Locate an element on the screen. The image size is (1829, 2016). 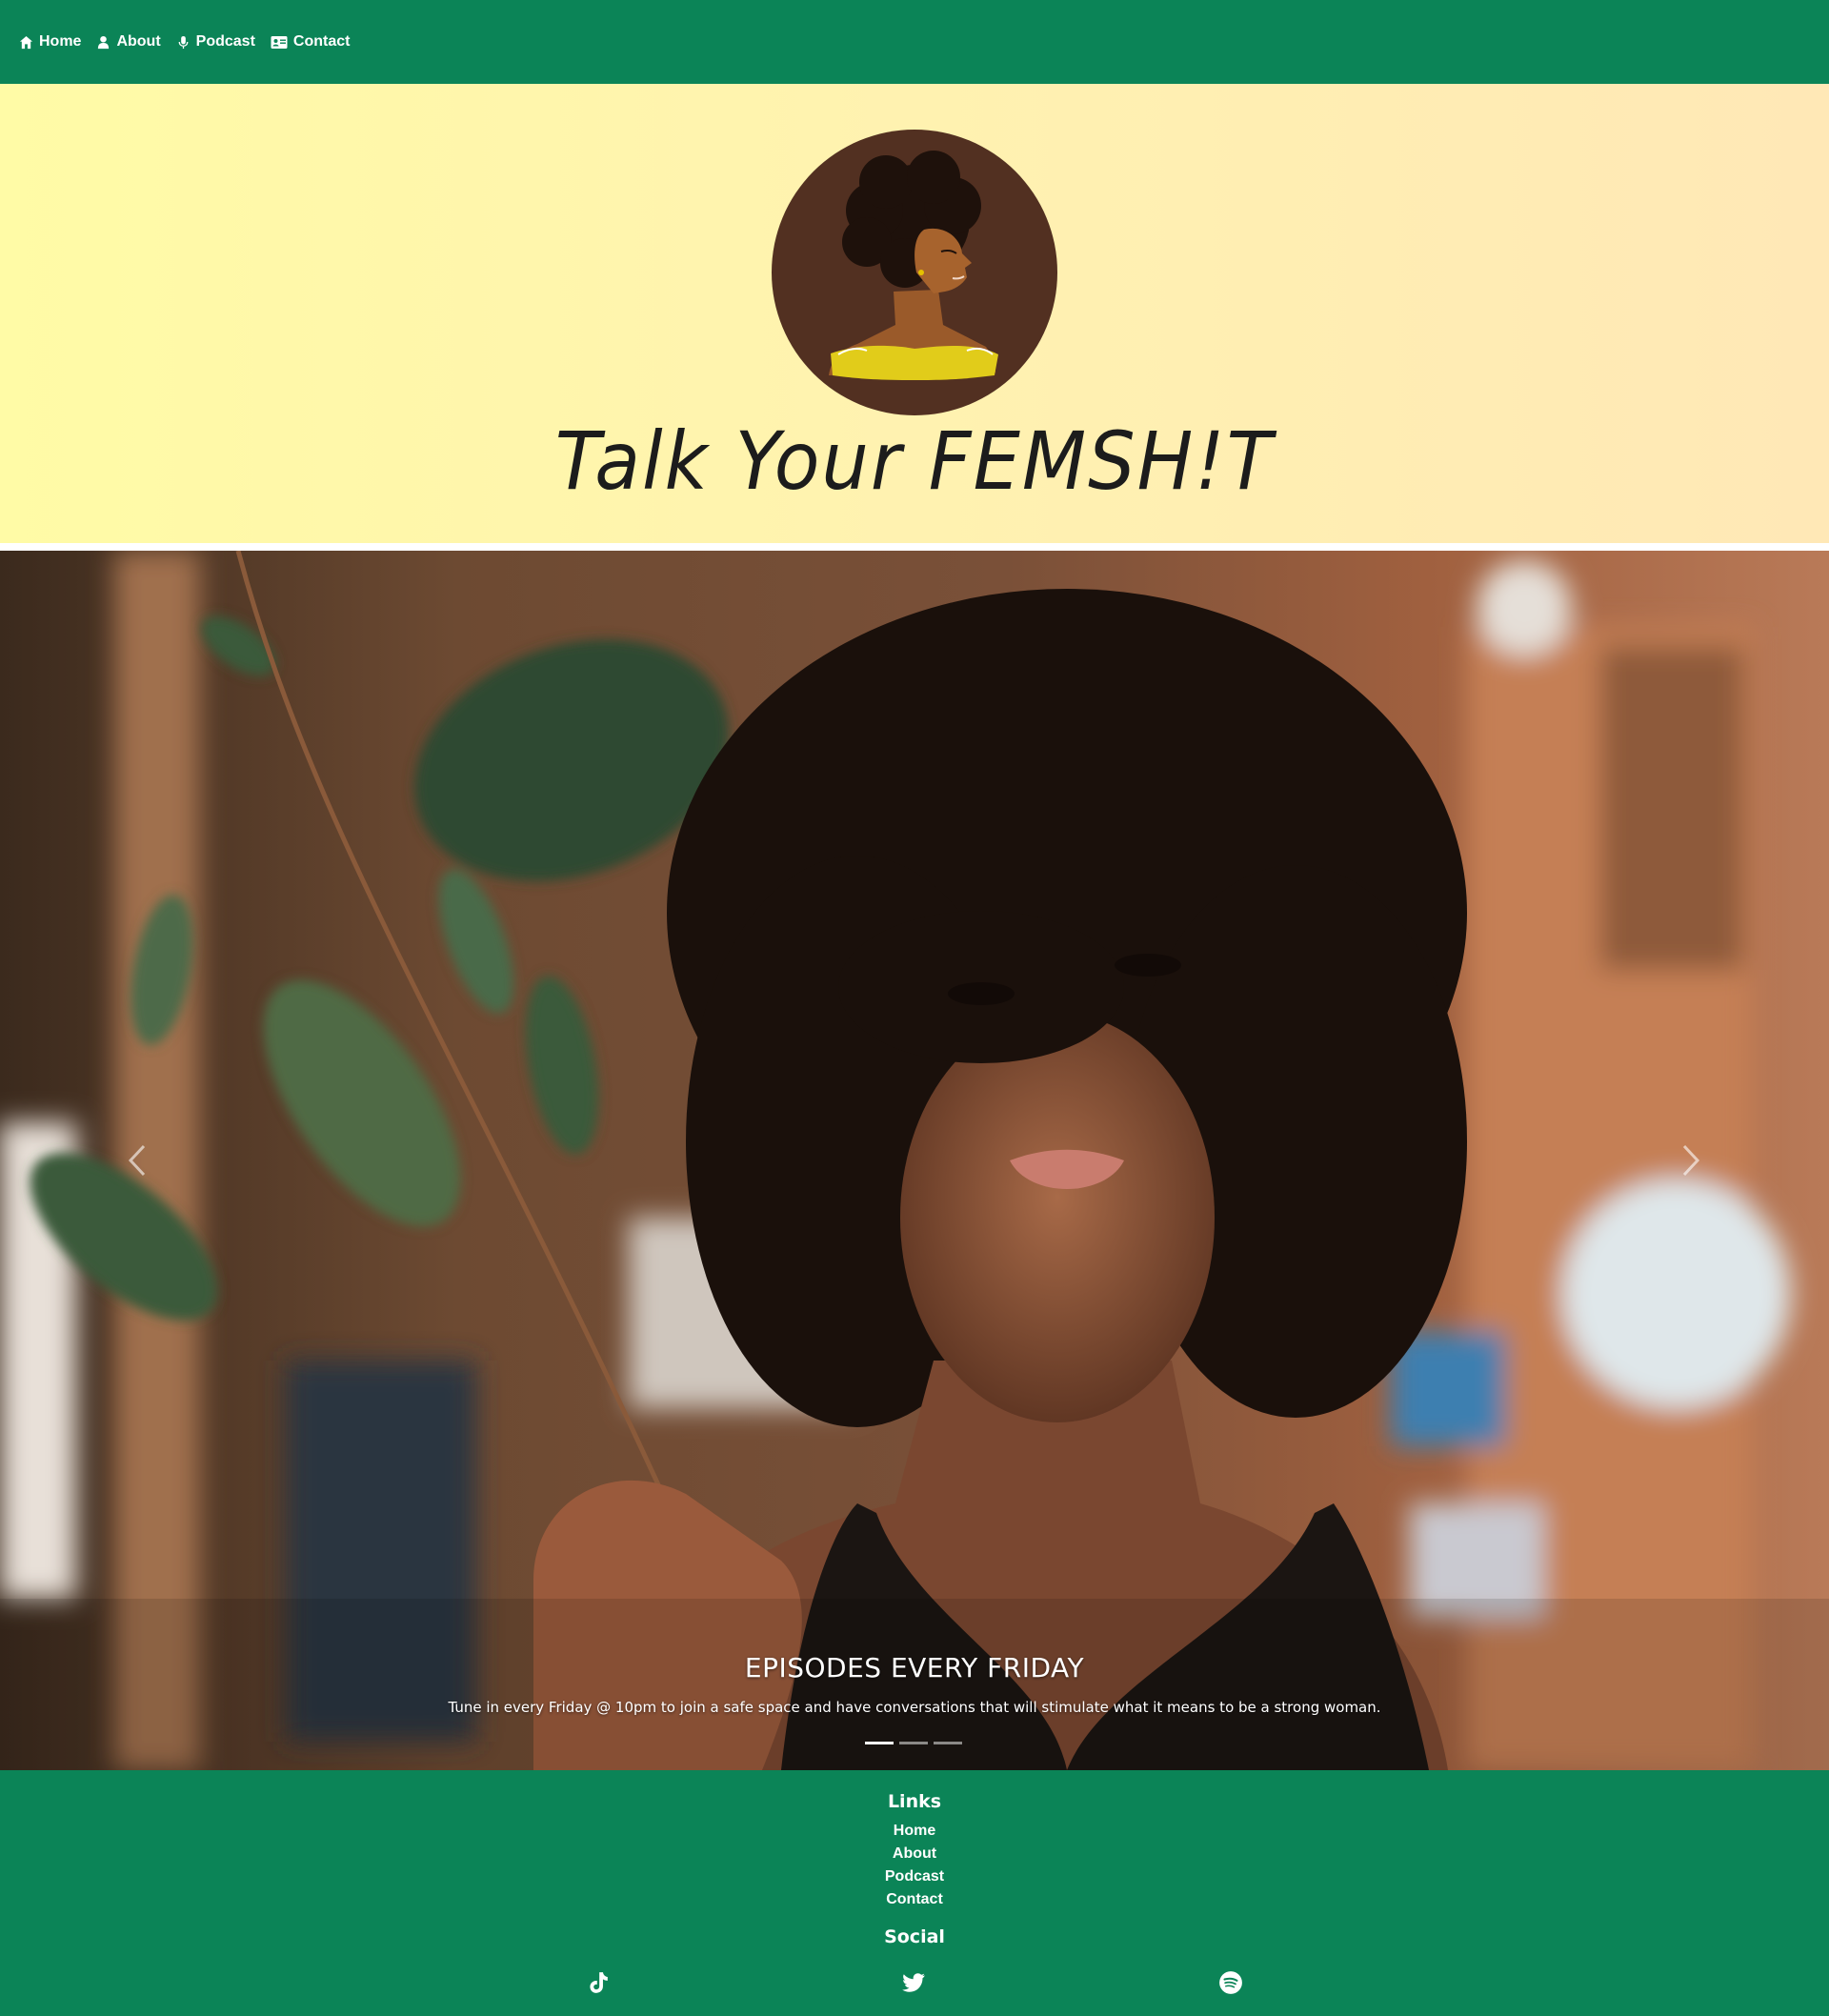
nav-contact-label: Contact is located at coordinates (322, 41).